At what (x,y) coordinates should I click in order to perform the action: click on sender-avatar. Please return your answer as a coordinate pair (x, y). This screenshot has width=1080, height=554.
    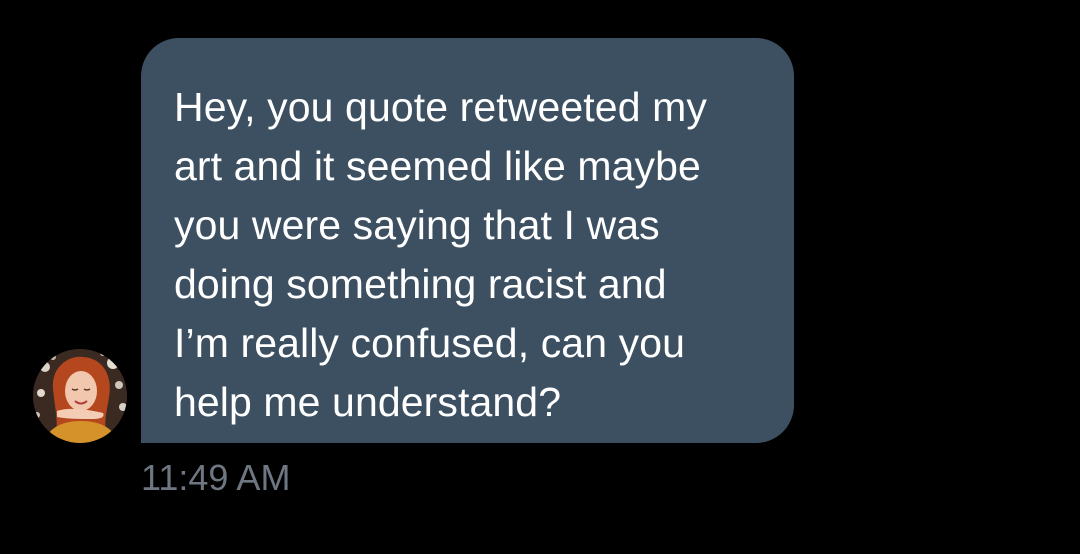
    Looking at the image, I should click on (80, 396).